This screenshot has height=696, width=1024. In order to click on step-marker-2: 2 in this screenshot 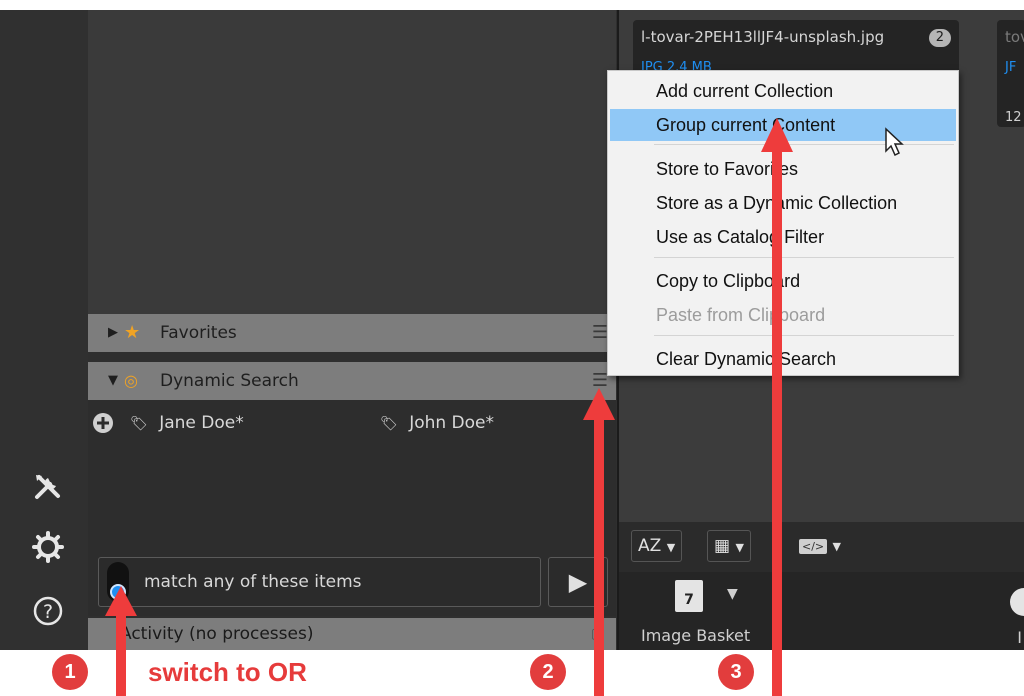, I will do `click(548, 672)`.